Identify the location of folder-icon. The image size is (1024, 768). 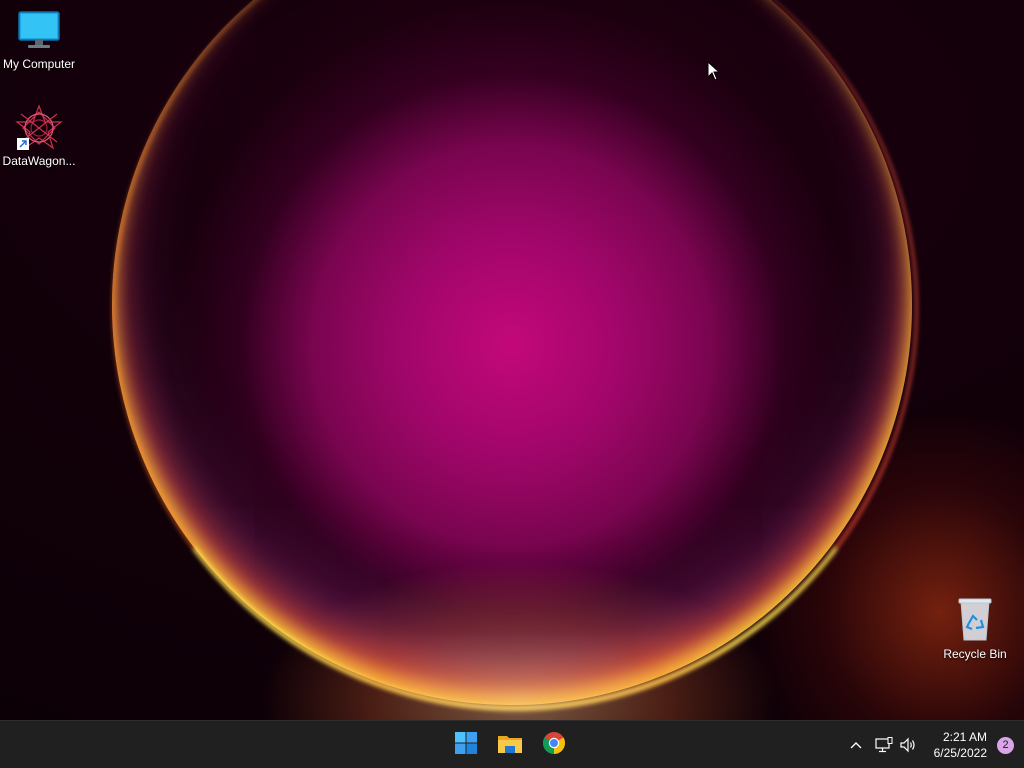
(510, 745).